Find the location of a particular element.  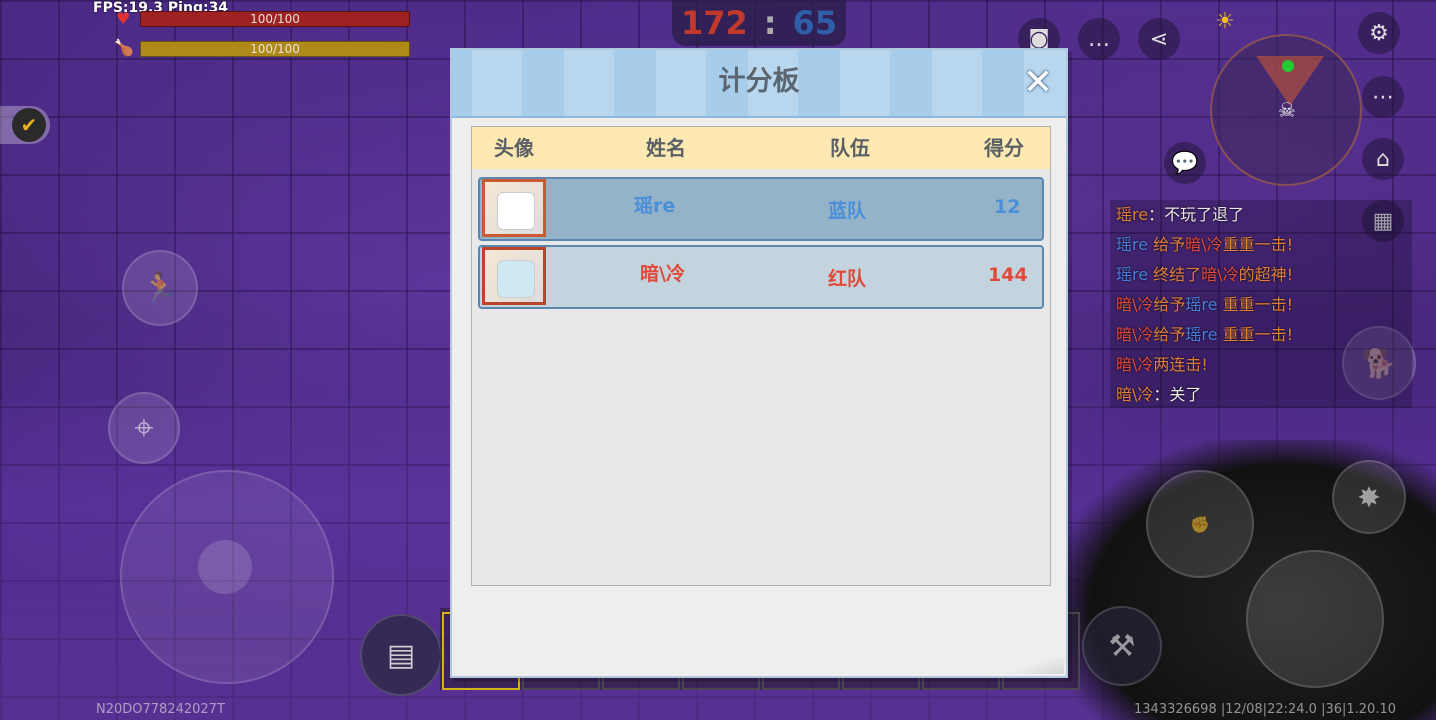

chat-fragment: ：关了 is located at coordinates (1177, 394).